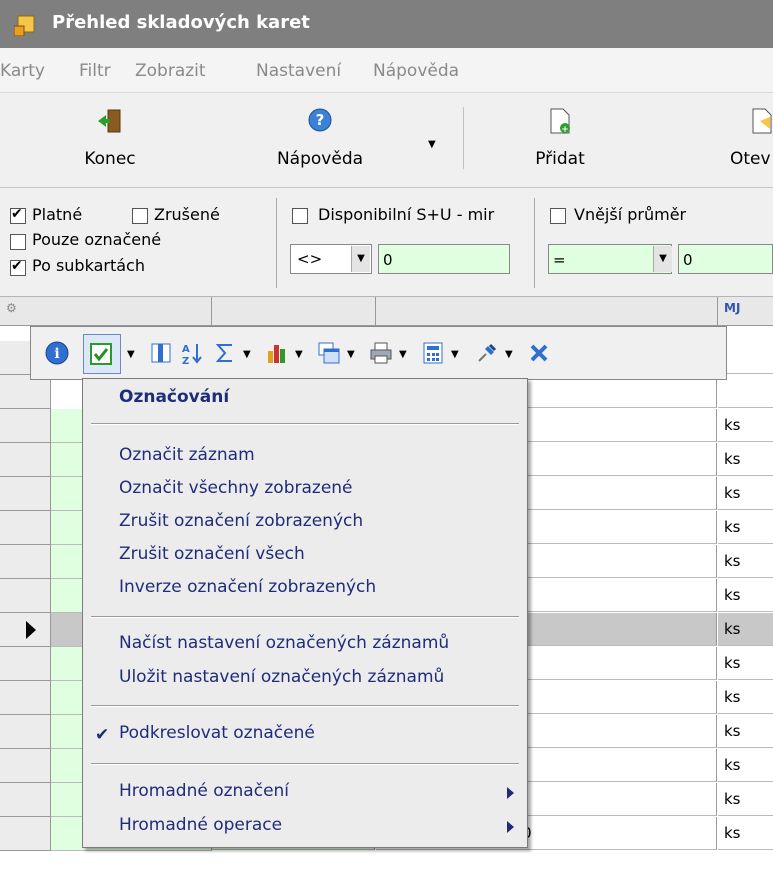 The image size is (773, 873). I want to click on zrusene-checkbox, so click(140, 216).